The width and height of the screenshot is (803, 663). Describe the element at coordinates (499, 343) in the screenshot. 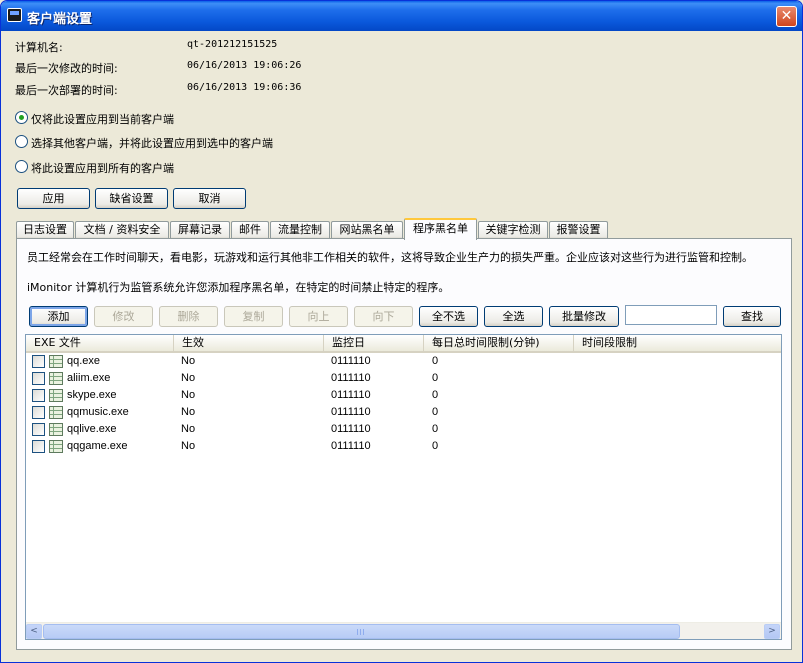

I see `column-header-daily-limit: 每日总时间限制(分钟)` at that location.